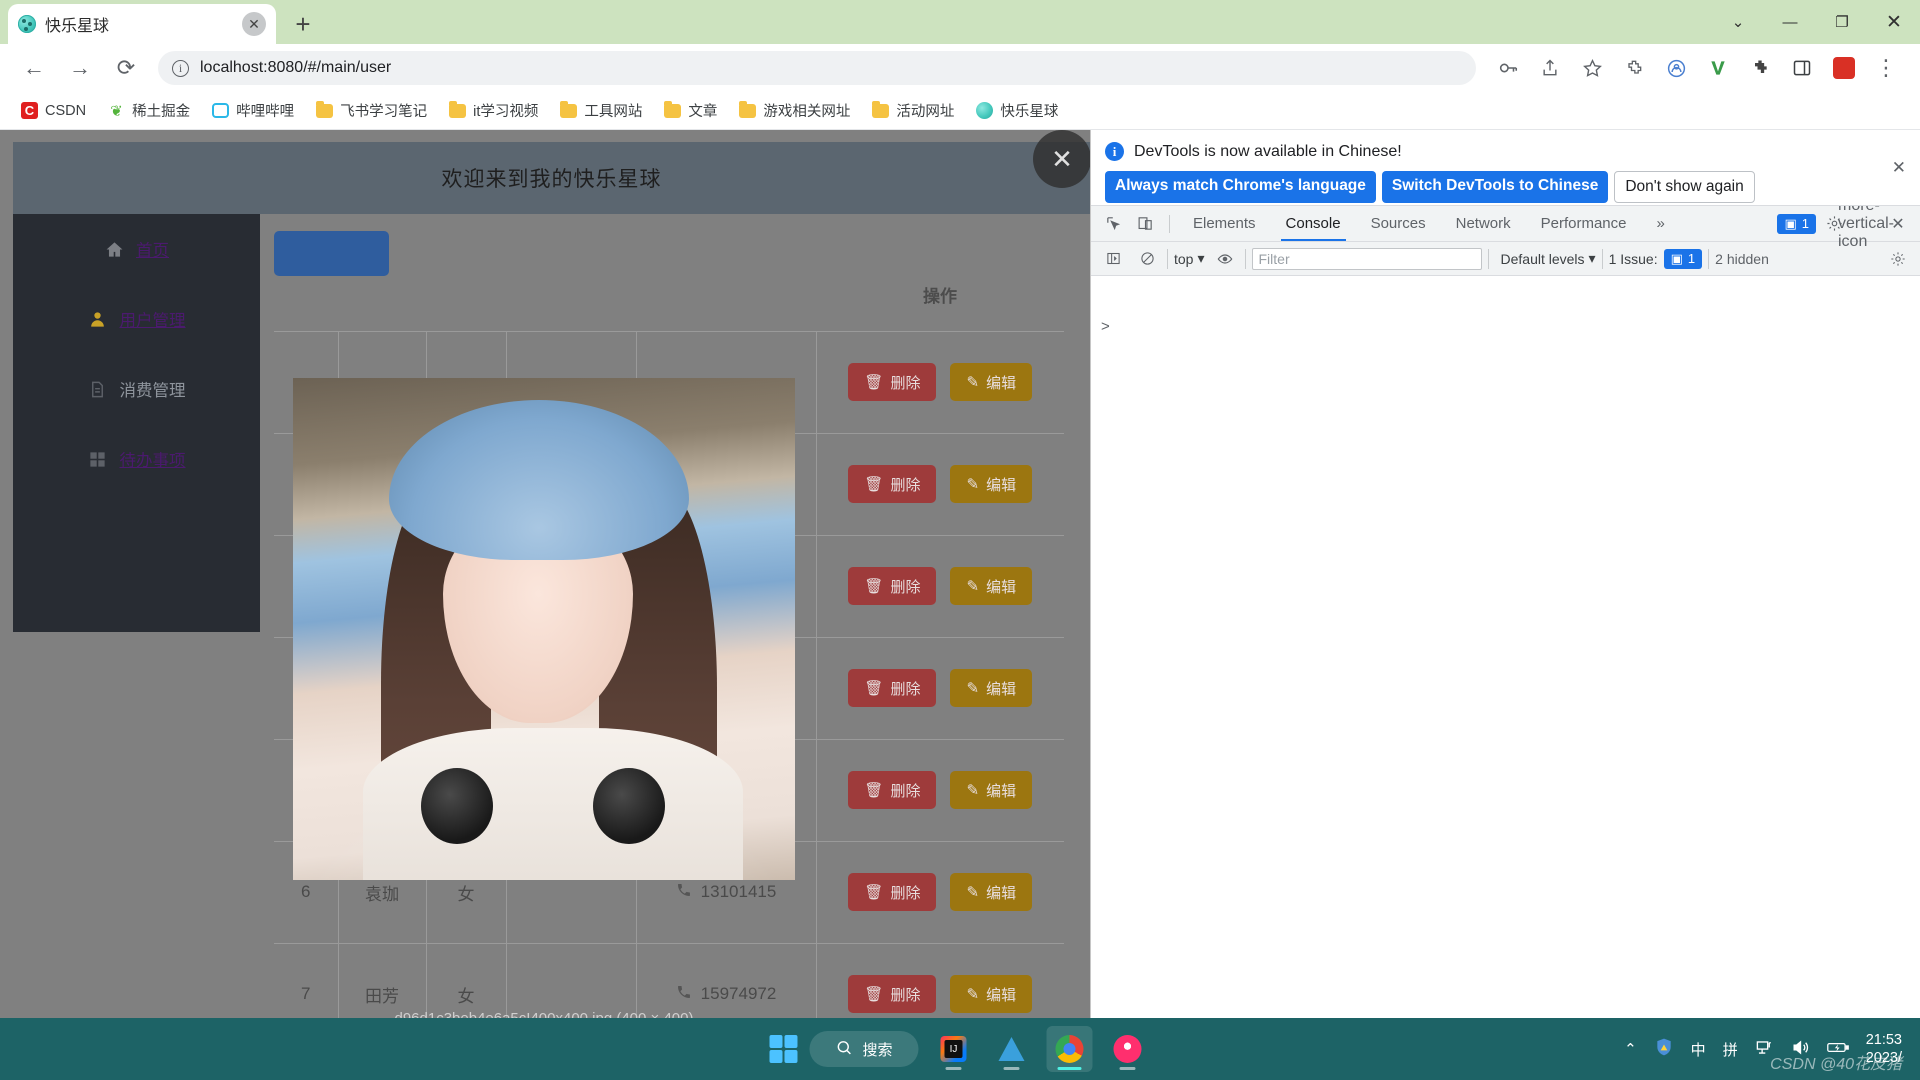 This screenshot has height=1080, width=1920. I want to click on console-settings-gear-icon, so click(1898, 259).